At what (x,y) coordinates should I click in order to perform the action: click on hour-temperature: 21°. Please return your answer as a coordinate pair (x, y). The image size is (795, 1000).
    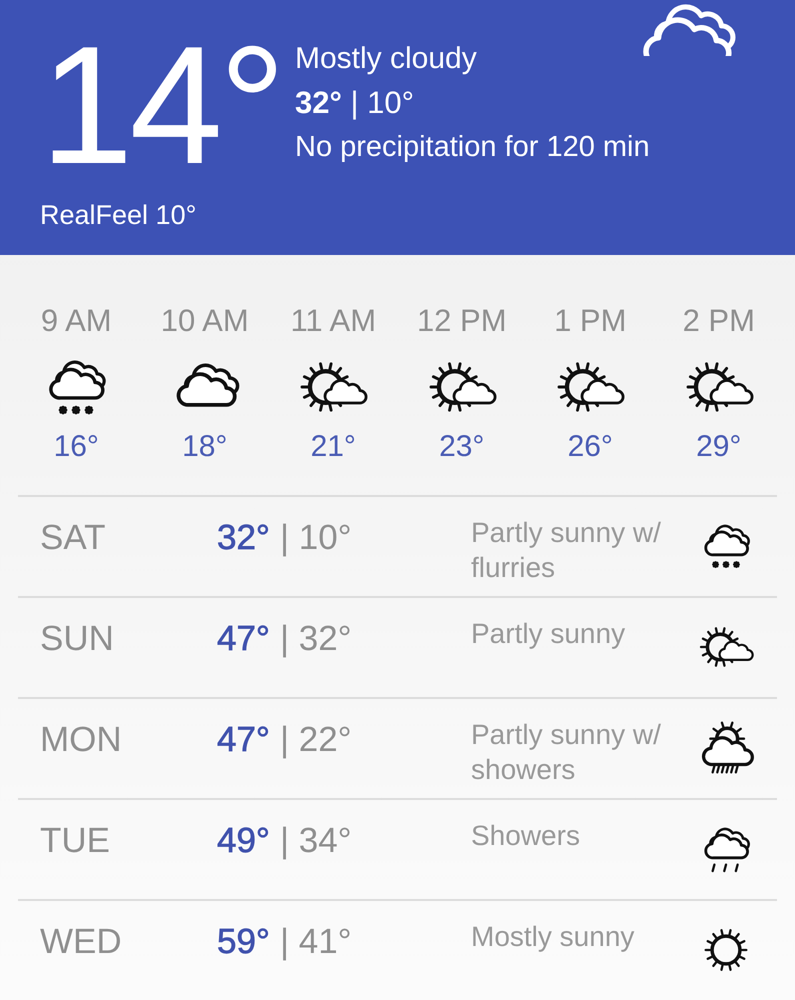
    Looking at the image, I should click on (333, 447).